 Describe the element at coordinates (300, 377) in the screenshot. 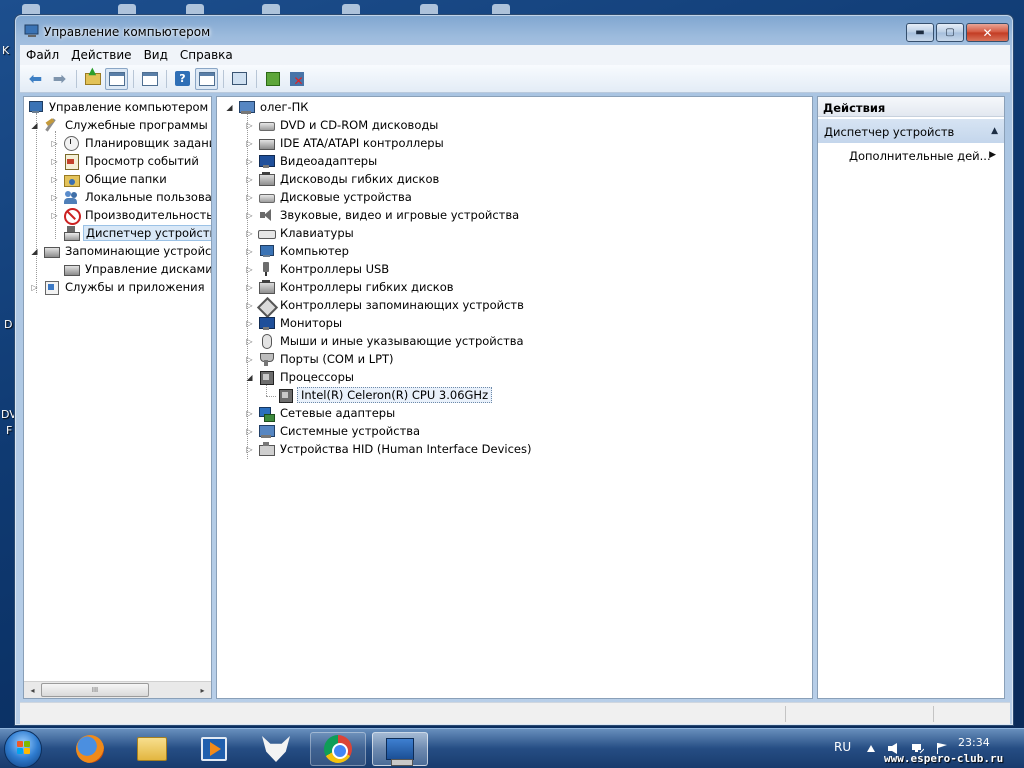

I see `device-category-processors: ◢ Процессоры` at that location.